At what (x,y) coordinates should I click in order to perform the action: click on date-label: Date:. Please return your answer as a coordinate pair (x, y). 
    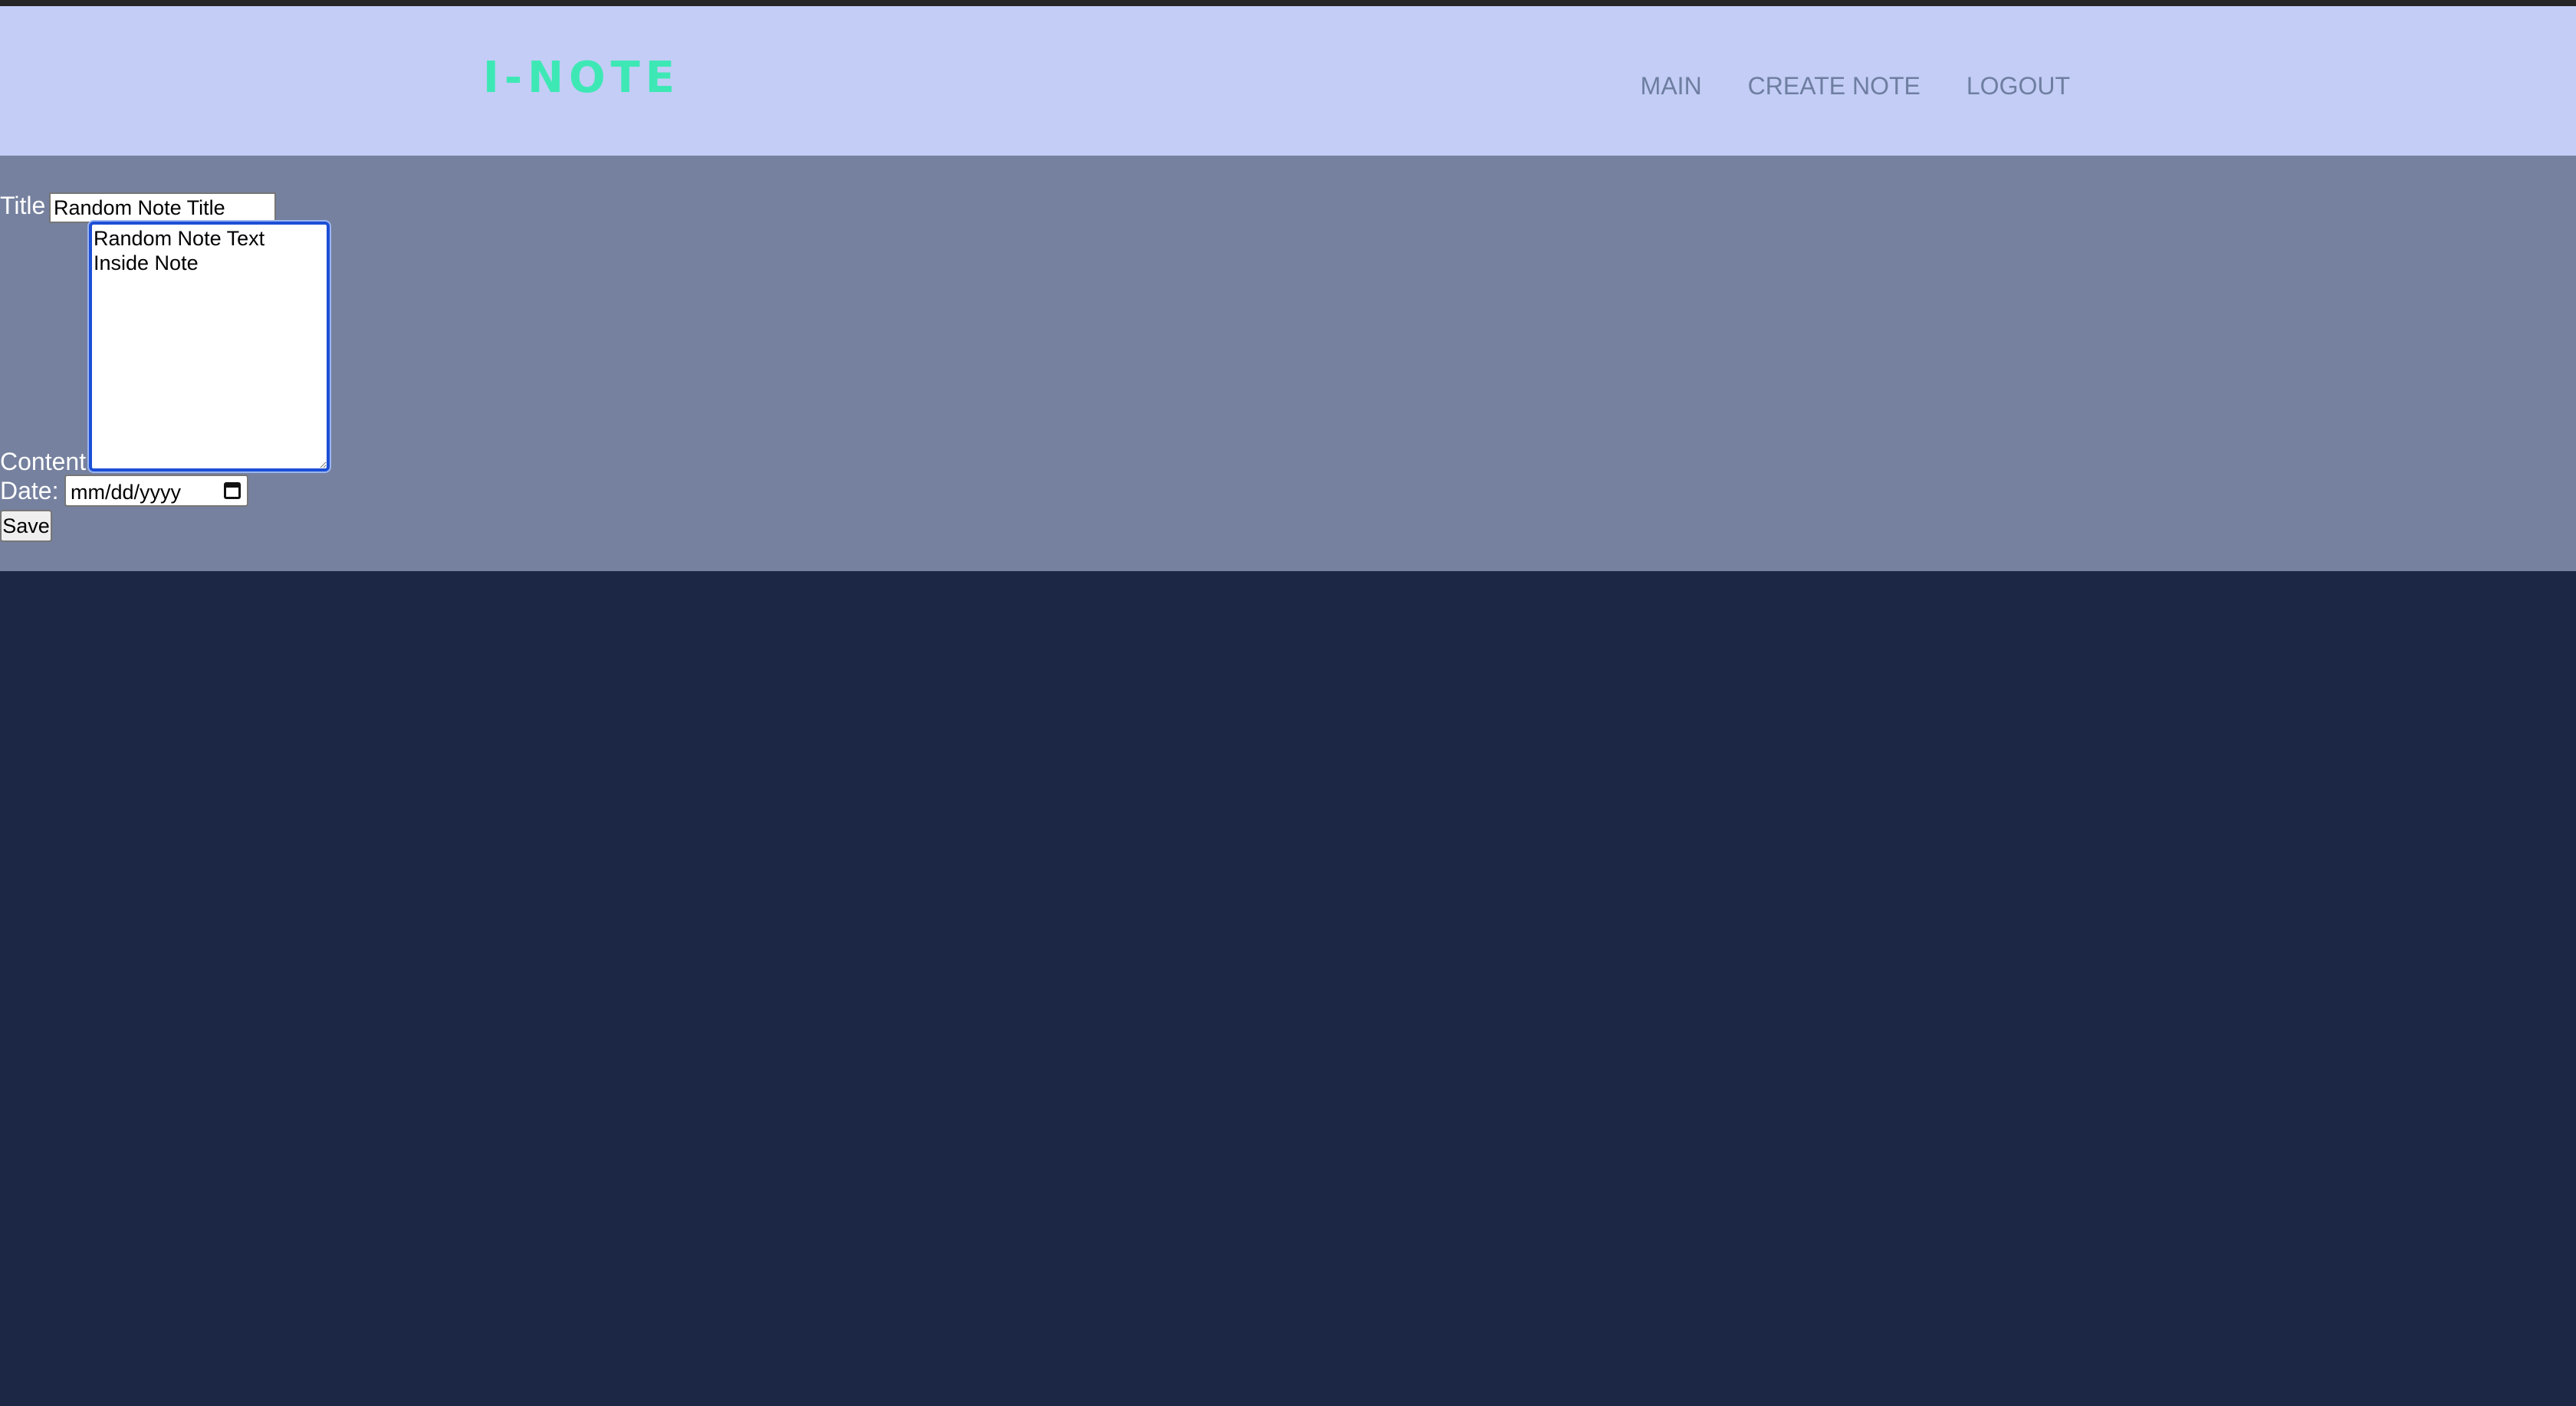
    Looking at the image, I should click on (30, 490).